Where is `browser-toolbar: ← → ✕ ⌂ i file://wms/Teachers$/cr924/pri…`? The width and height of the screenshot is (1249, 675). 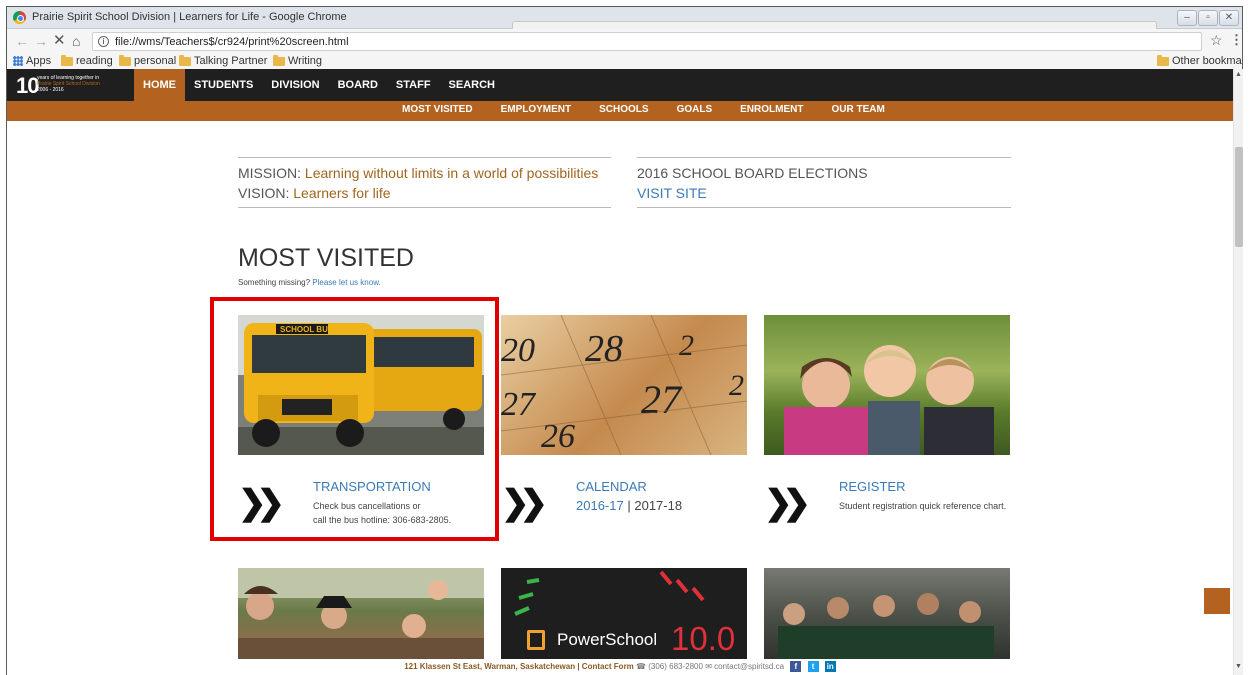 browser-toolbar: ← → ✕ ⌂ i file://wms/Teachers$/cr924/pri… is located at coordinates (624, 41).